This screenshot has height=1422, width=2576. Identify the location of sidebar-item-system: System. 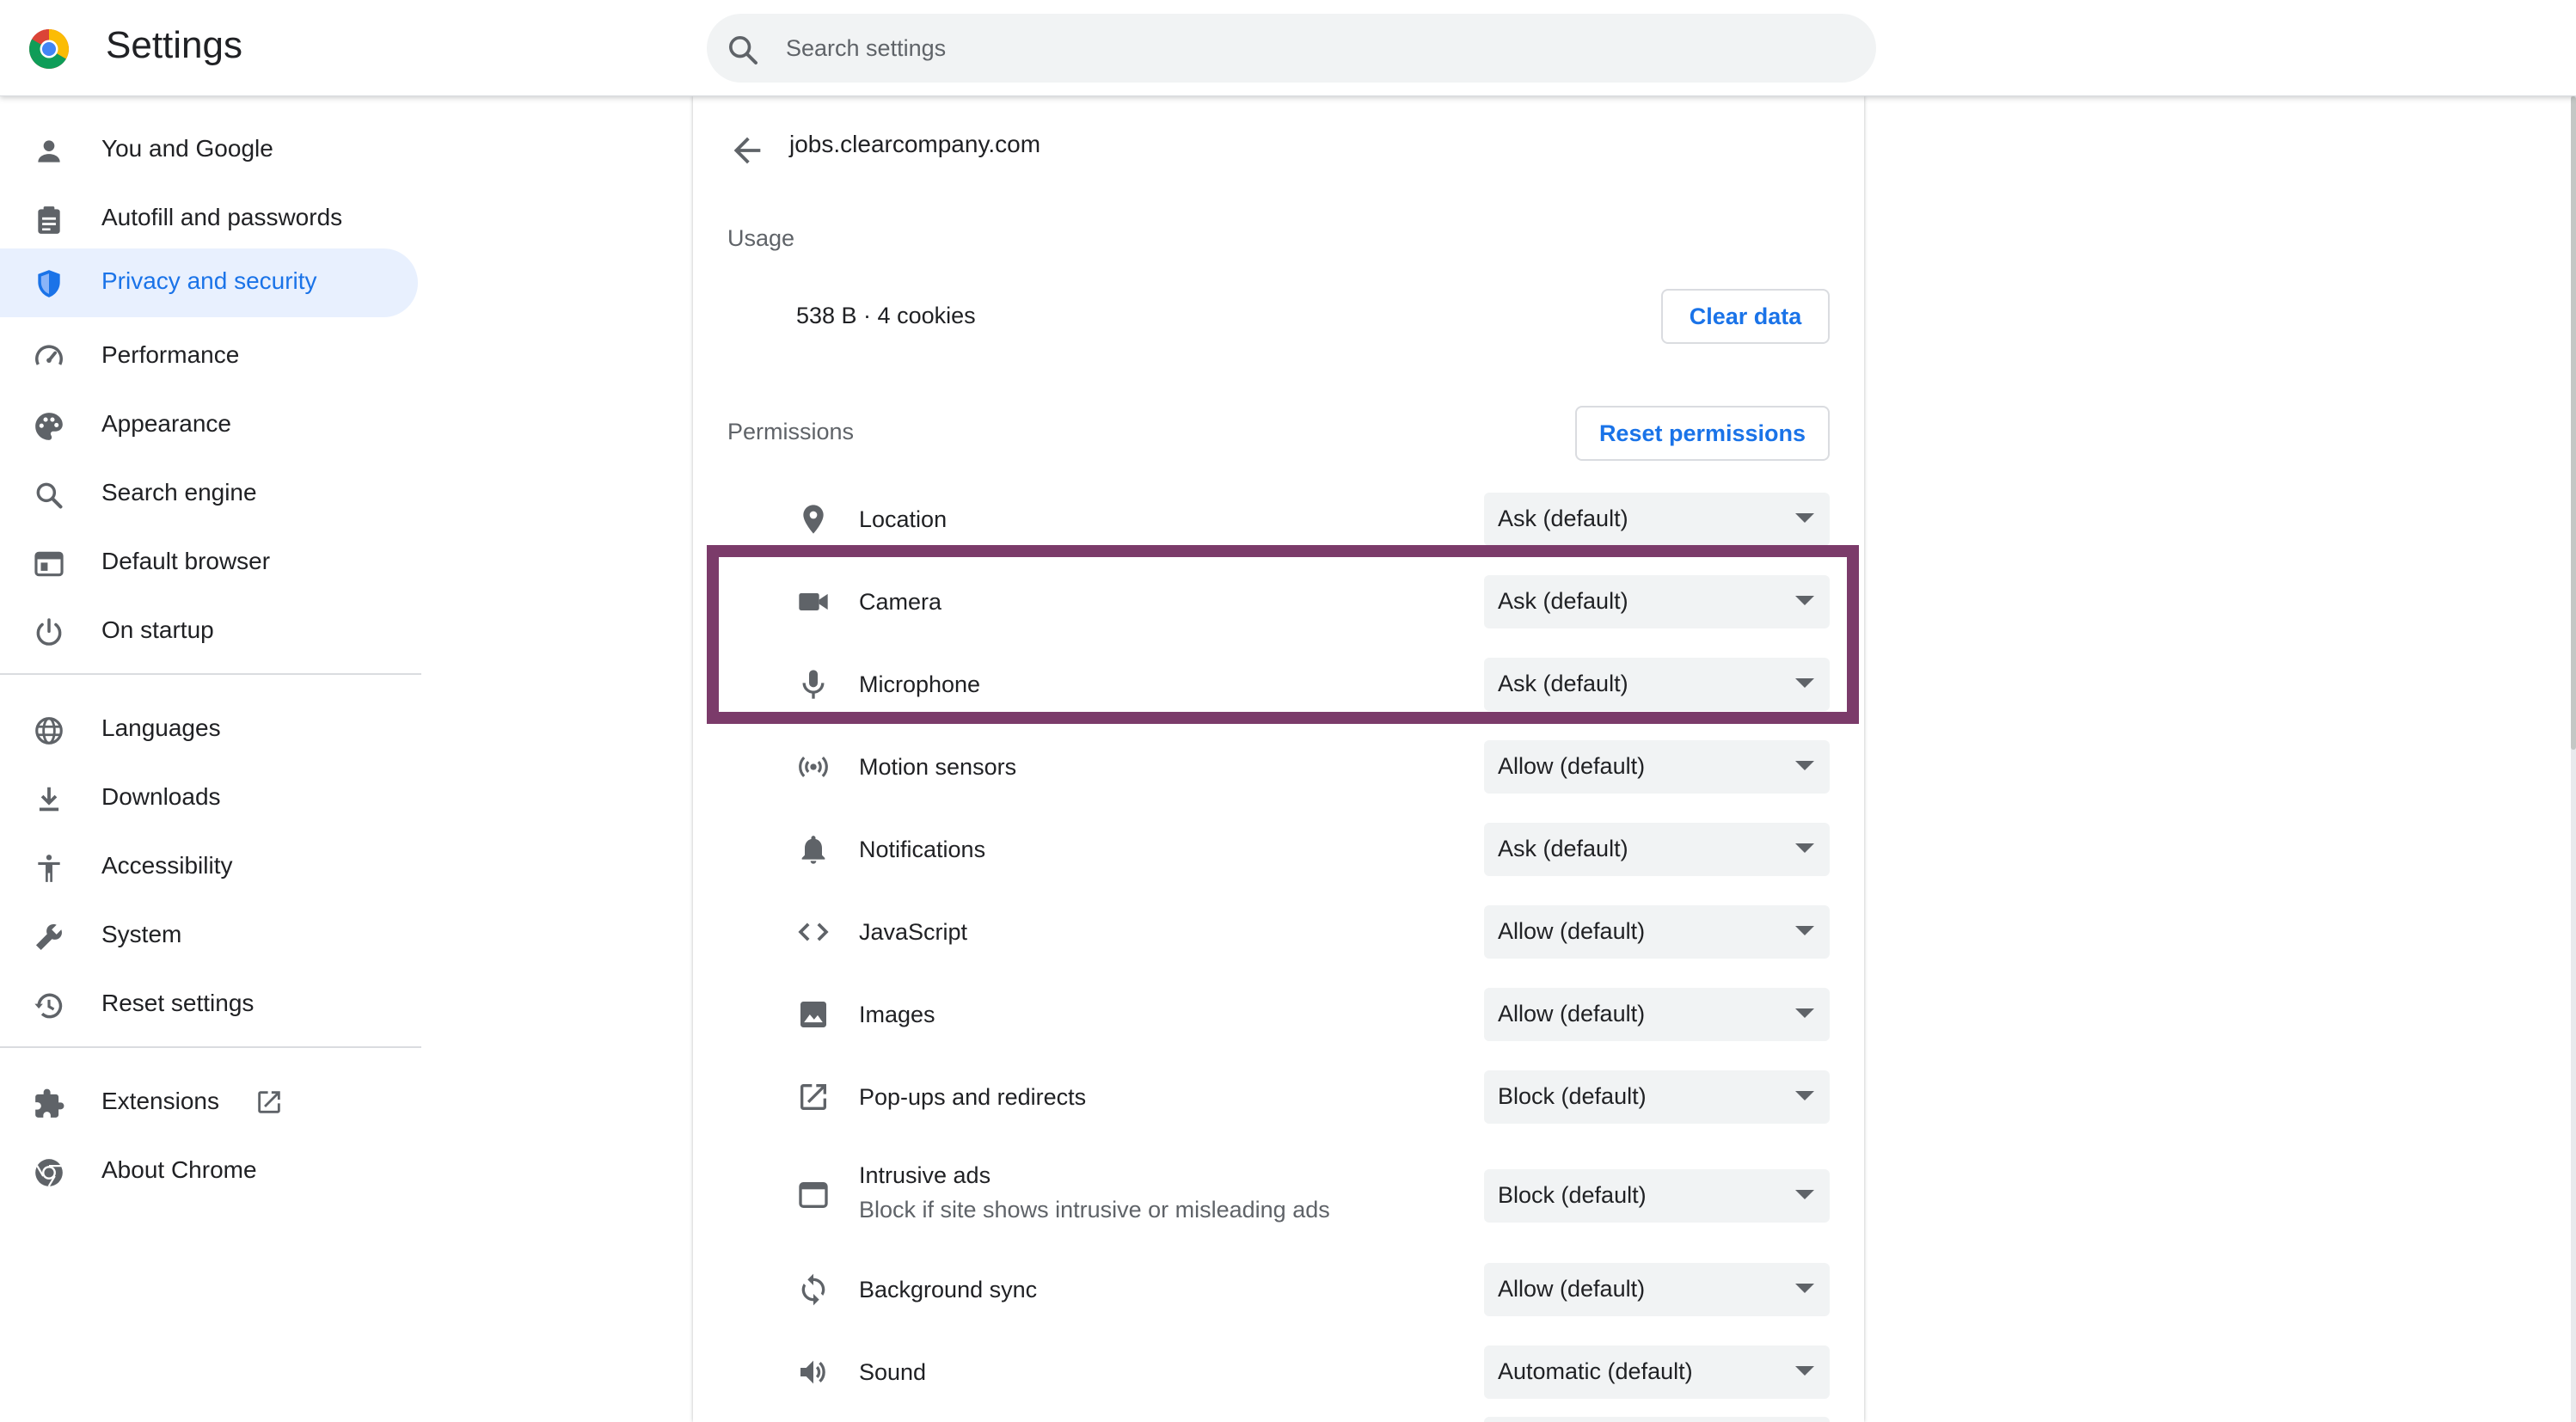
(209, 937).